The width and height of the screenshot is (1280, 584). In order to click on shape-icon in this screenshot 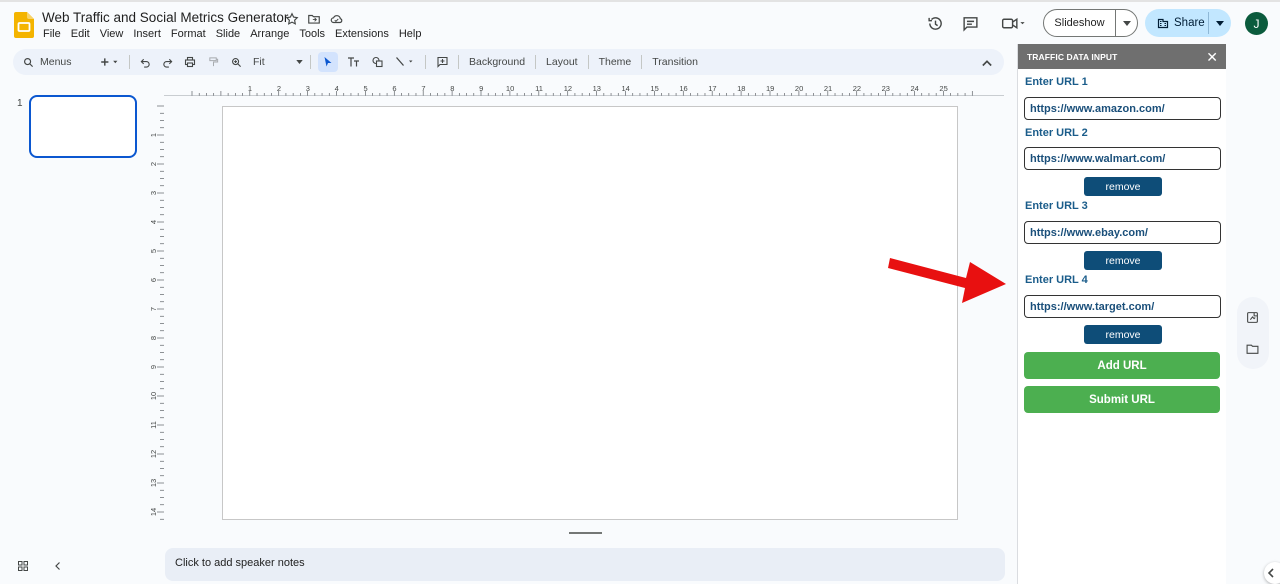, I will do `click(377, 62)`.